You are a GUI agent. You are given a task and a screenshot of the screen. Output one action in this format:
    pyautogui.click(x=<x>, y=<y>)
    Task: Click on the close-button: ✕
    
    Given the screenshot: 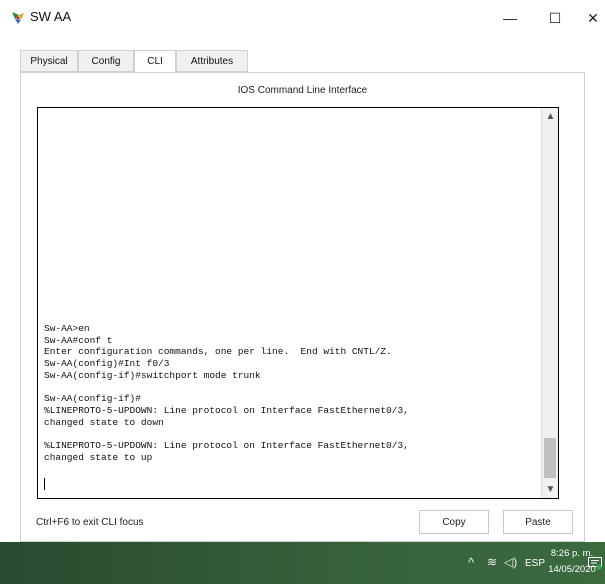 What is the action you would take?
    pyautogui.click(x=591, y=18)
    